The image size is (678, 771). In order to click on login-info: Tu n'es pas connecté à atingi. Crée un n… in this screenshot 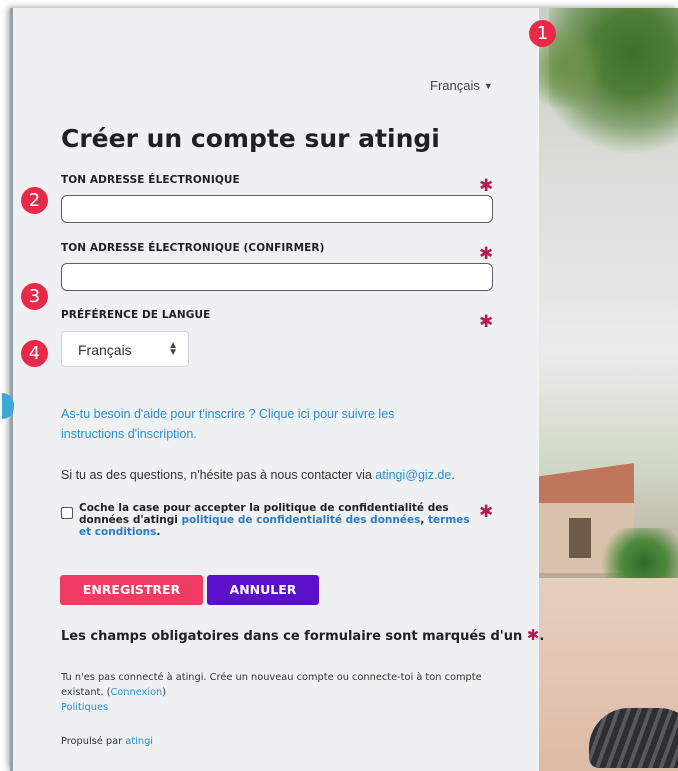, I will do `click(281, 692)`.